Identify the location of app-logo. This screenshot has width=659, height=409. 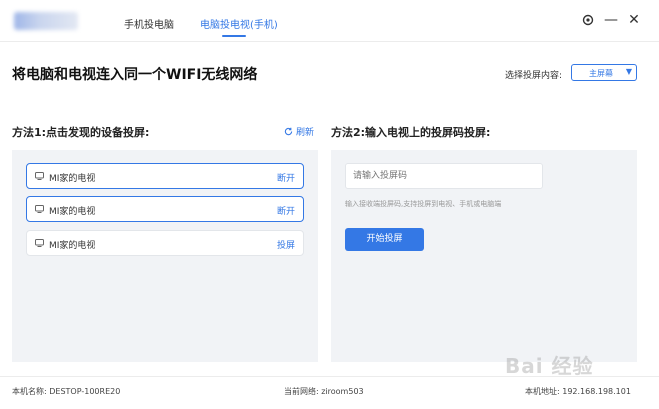
(46, 21).